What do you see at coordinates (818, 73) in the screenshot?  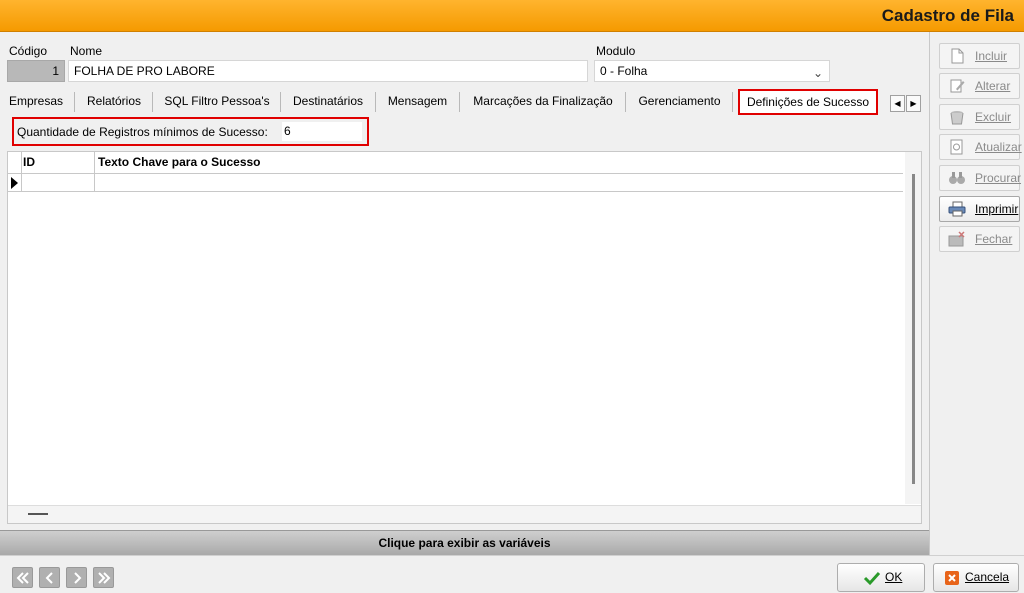 I see `chevron-down-icon: ⌄` at bounding box center [818, 73].